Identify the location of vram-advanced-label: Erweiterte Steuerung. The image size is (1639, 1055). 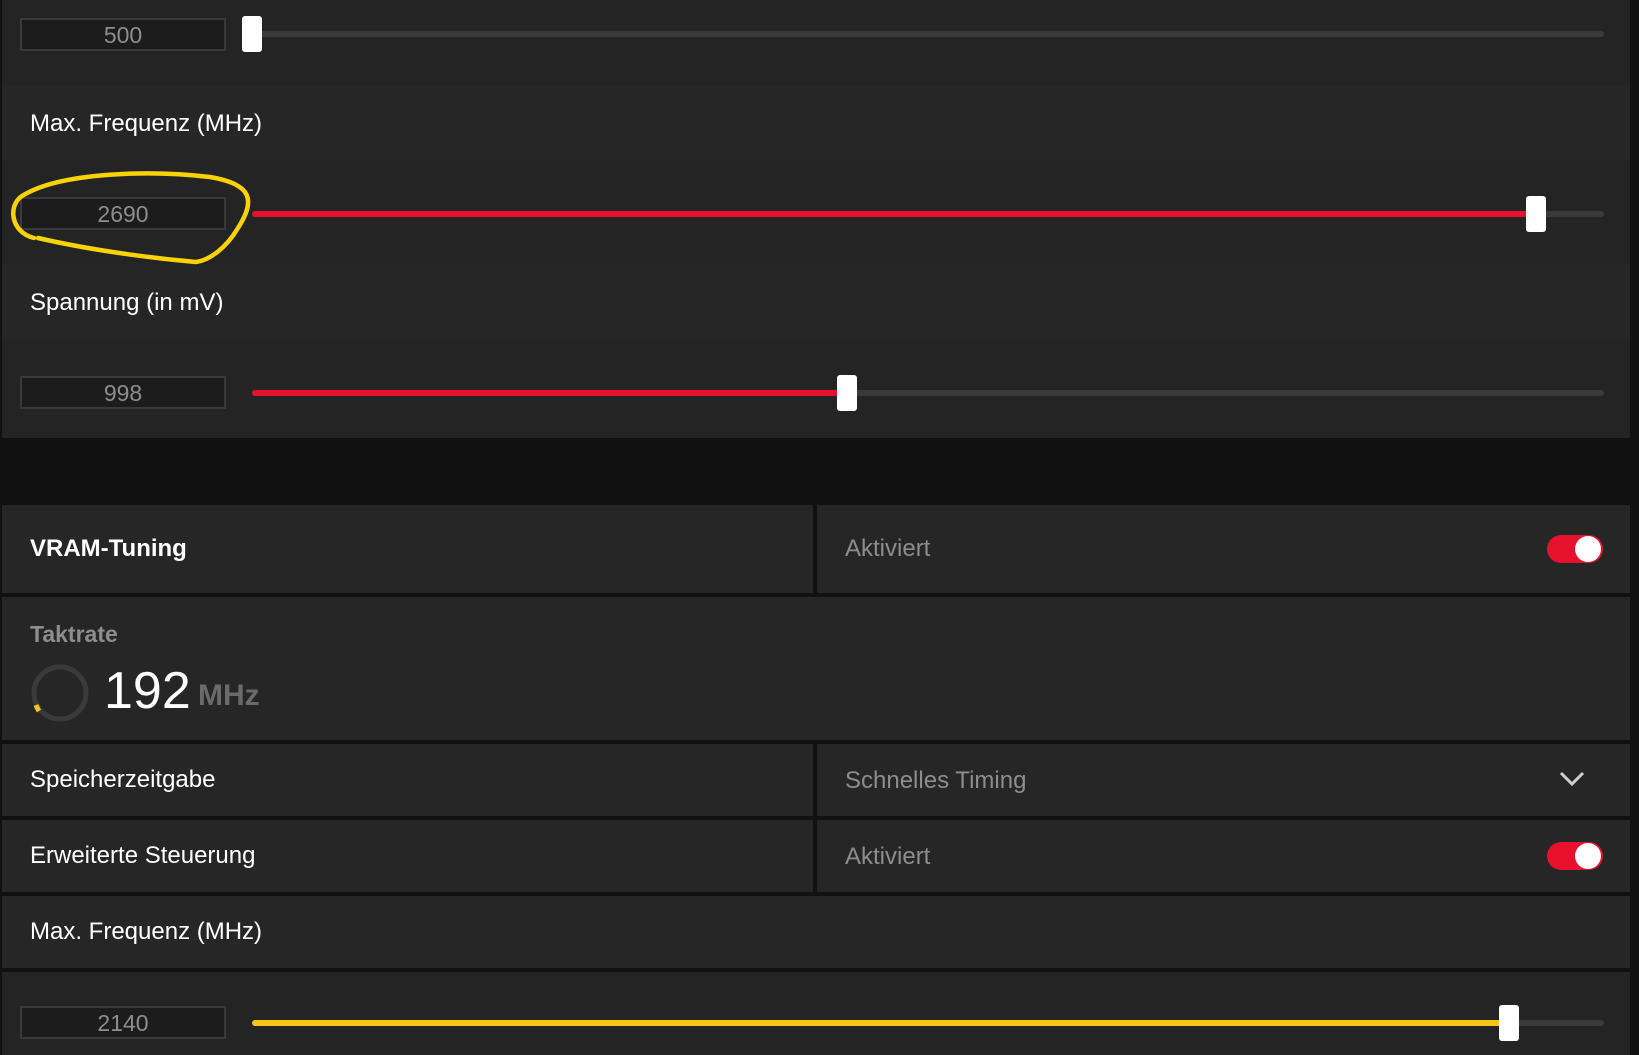
(143, 855).